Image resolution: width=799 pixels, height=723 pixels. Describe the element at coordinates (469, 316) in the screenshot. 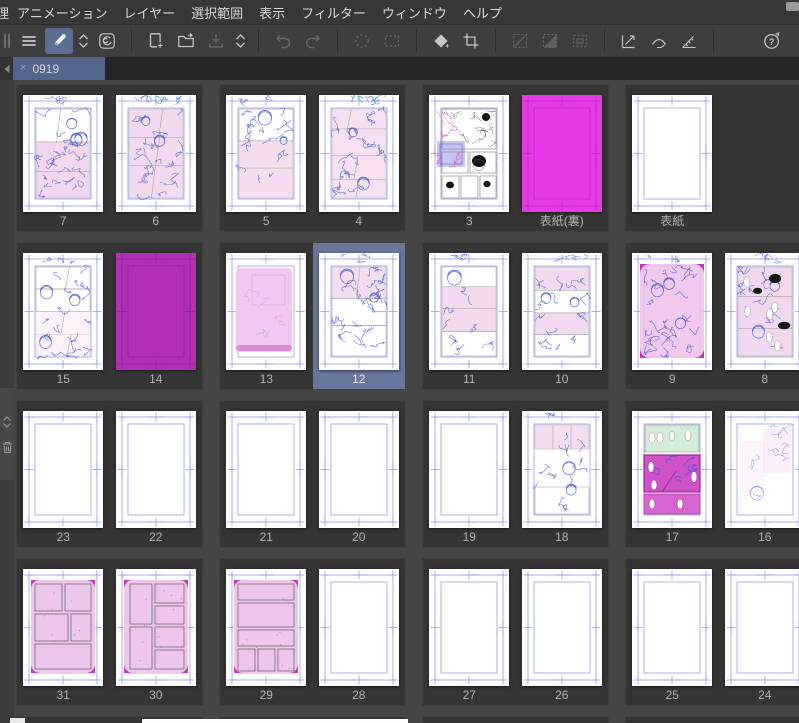

I see `page-cell-11: 11` at that location.